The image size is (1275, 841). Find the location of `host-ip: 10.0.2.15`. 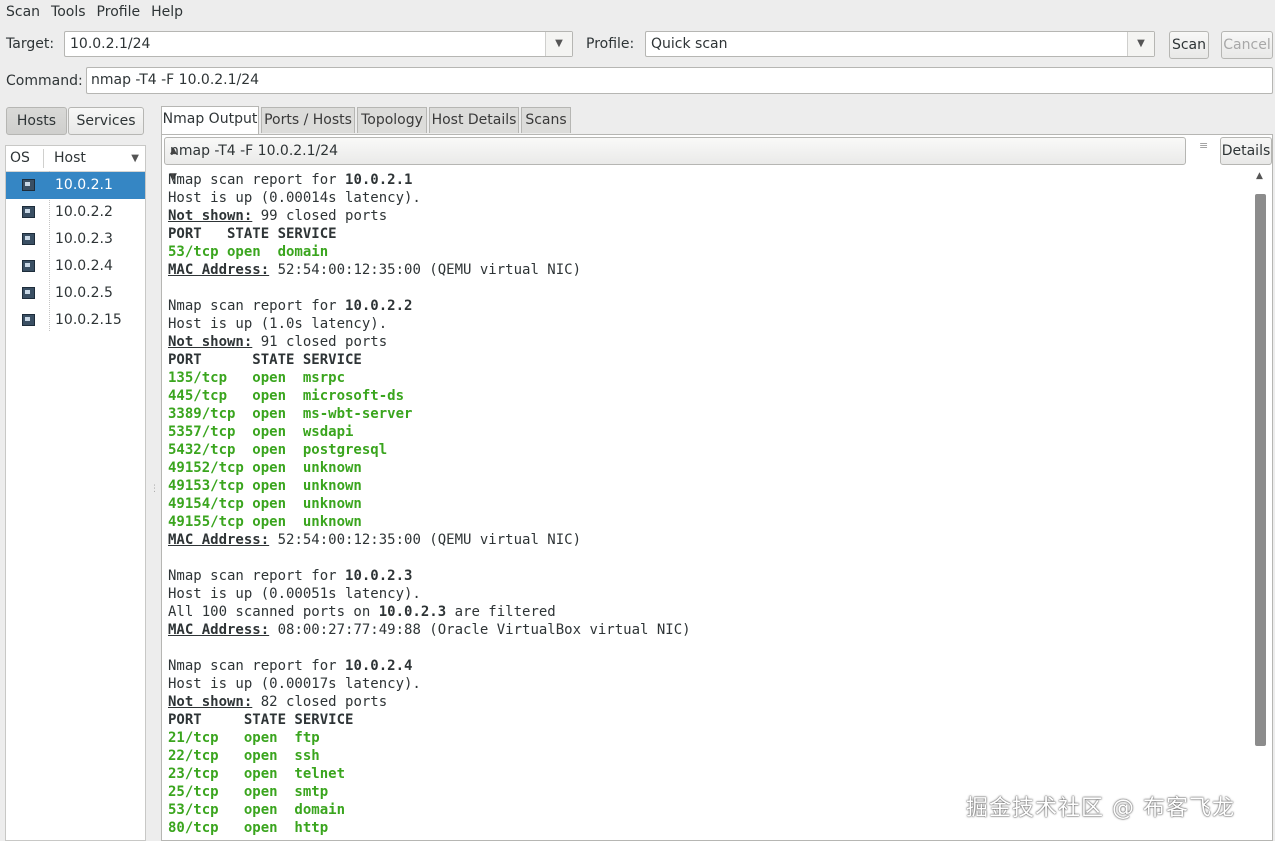

host-ip: 10.0.2.15 is located at coordinates (88, 320).